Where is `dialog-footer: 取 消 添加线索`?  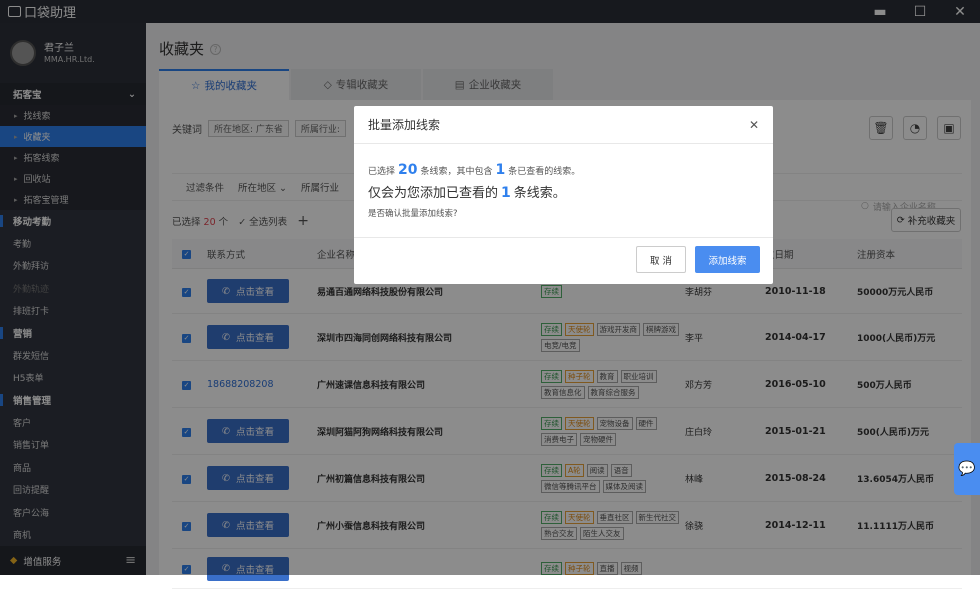
dialog-footer: 取 消 添加线索 is located at coordinates (563, 260).